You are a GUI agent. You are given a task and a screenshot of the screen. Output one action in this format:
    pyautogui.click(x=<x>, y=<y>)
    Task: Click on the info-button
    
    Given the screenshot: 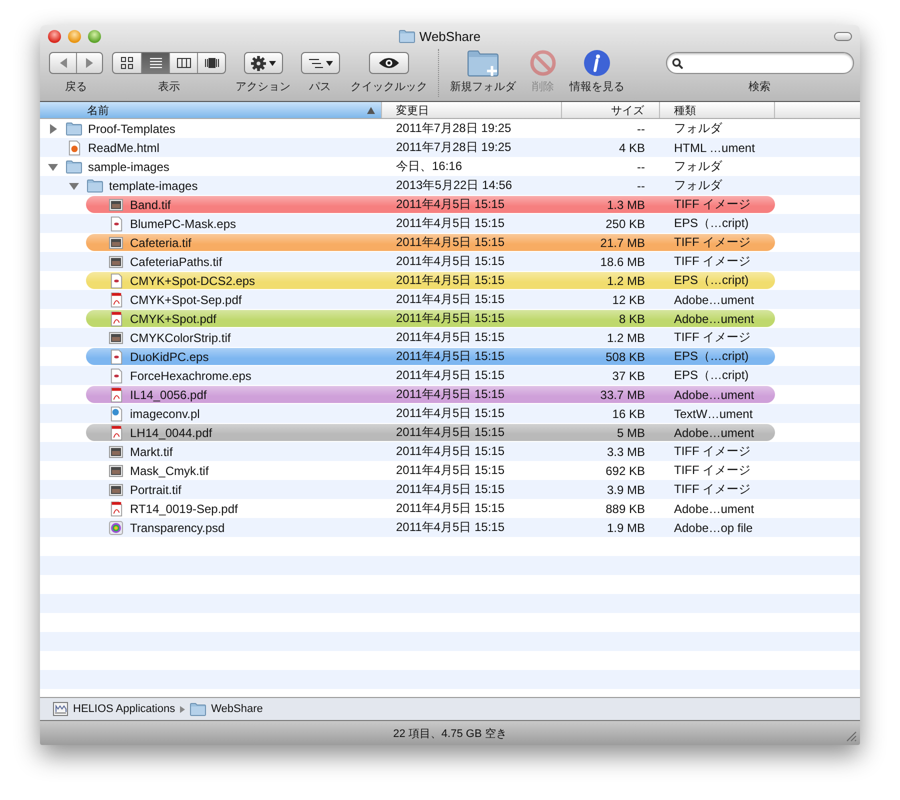 What is the action you would take?
    pyautogui.click(x=597, y=63)
    